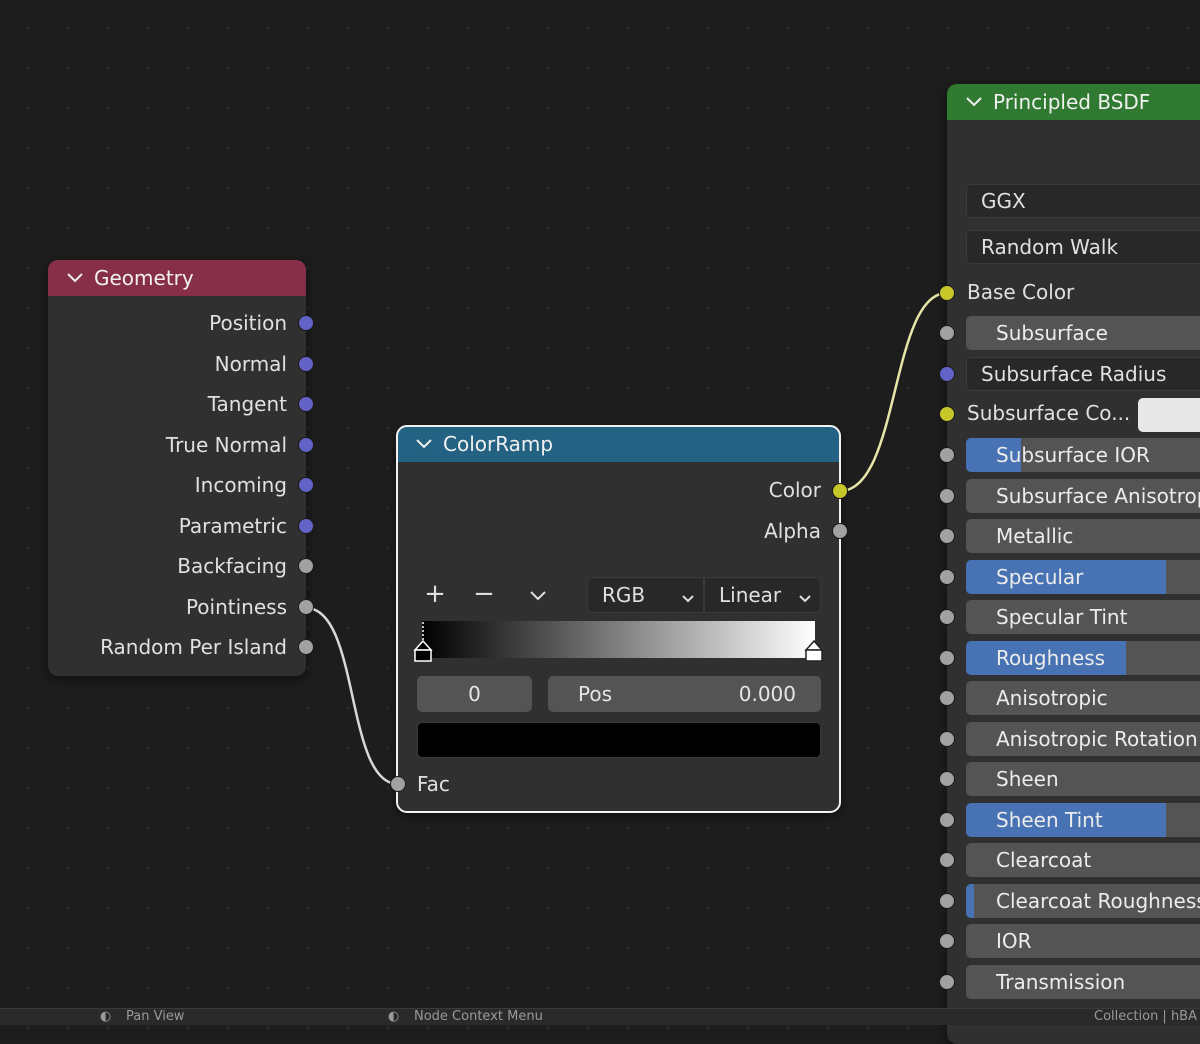 The image size is (1200, 1044). I want to click on socket-subsurface-color, so click(947, 414).